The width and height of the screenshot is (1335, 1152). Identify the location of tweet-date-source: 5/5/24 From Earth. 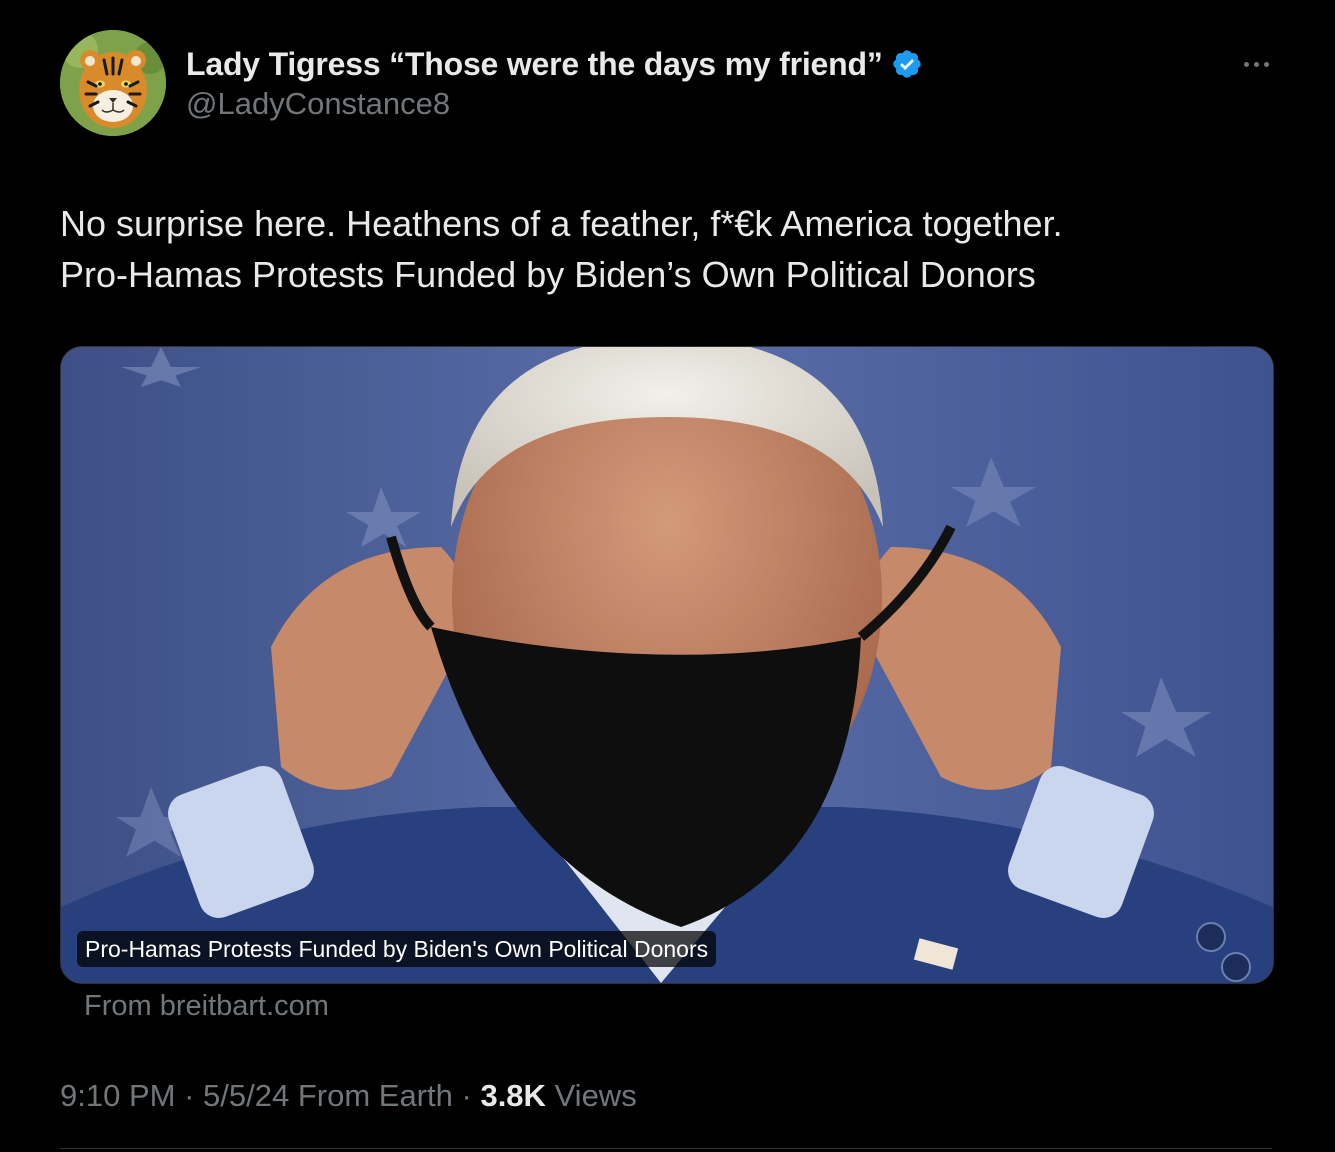
(328, 1095).